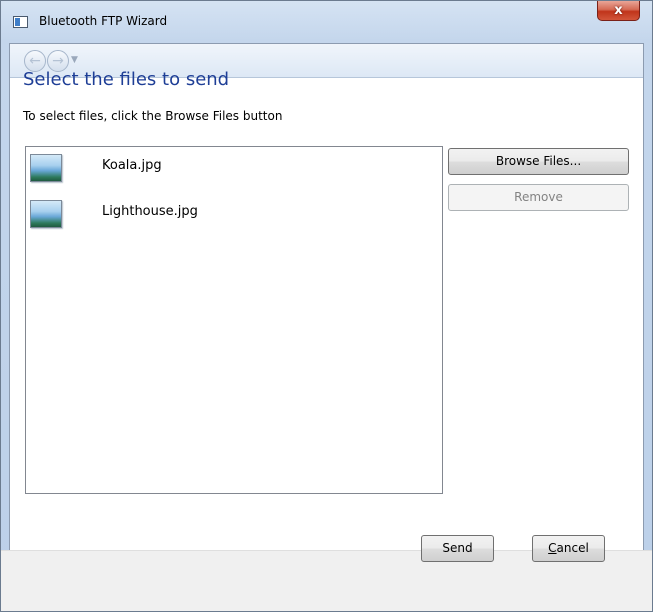  Describe the element at coordinates (126, 79) in the screenshot. I see `page-title: Select the files to send` at that location.